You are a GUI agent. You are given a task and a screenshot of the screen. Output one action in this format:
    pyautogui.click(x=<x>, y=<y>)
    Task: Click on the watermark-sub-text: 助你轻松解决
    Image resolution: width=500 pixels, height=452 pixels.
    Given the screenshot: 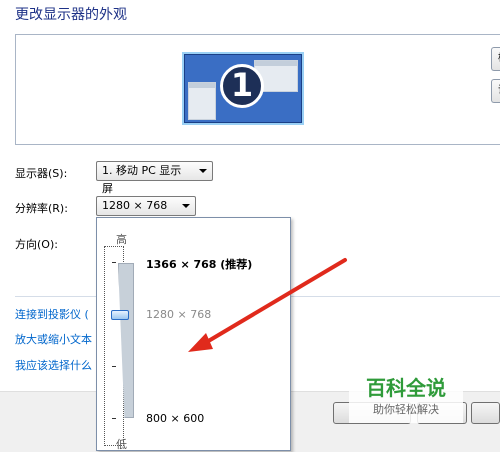 What is the action you would take?
    pyautogui.click(x=406, y=409)
    